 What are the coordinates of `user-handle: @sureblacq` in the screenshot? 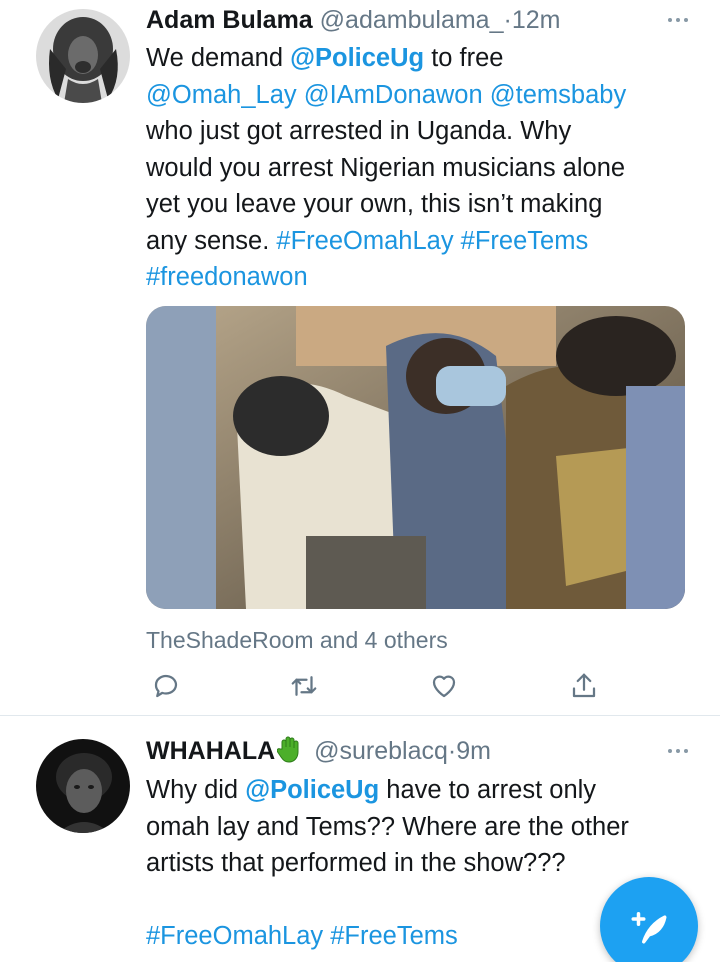 It's located at (381, 751).